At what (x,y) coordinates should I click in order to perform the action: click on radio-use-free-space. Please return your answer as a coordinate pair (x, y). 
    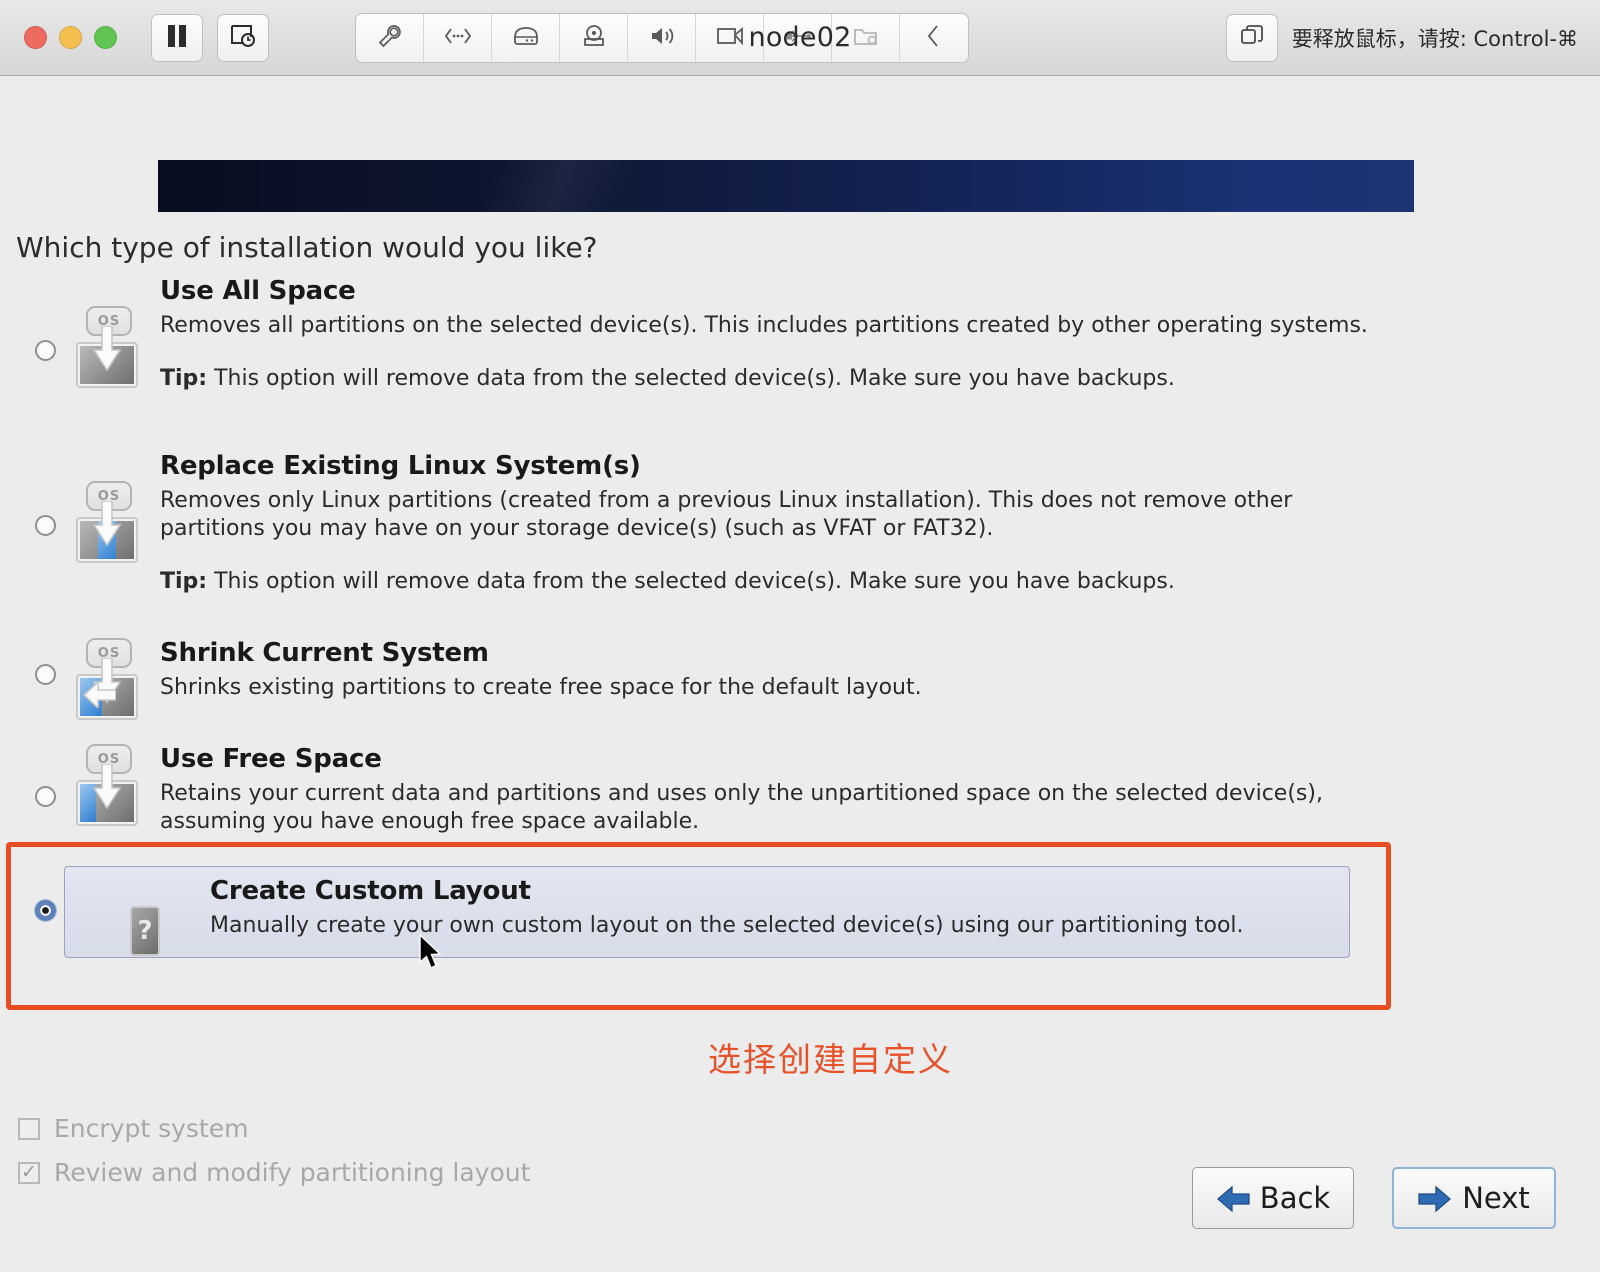
    Looking at the image, I should click on (45, 796).